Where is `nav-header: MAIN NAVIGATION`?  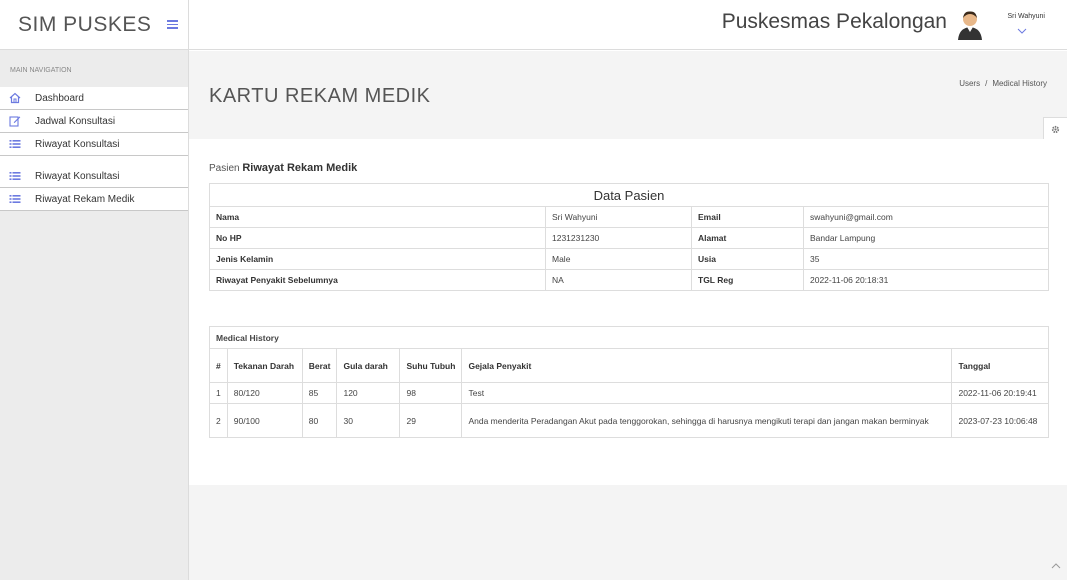
nav-header: MAIN NAVIGATION is located at coordinates (41, 70).